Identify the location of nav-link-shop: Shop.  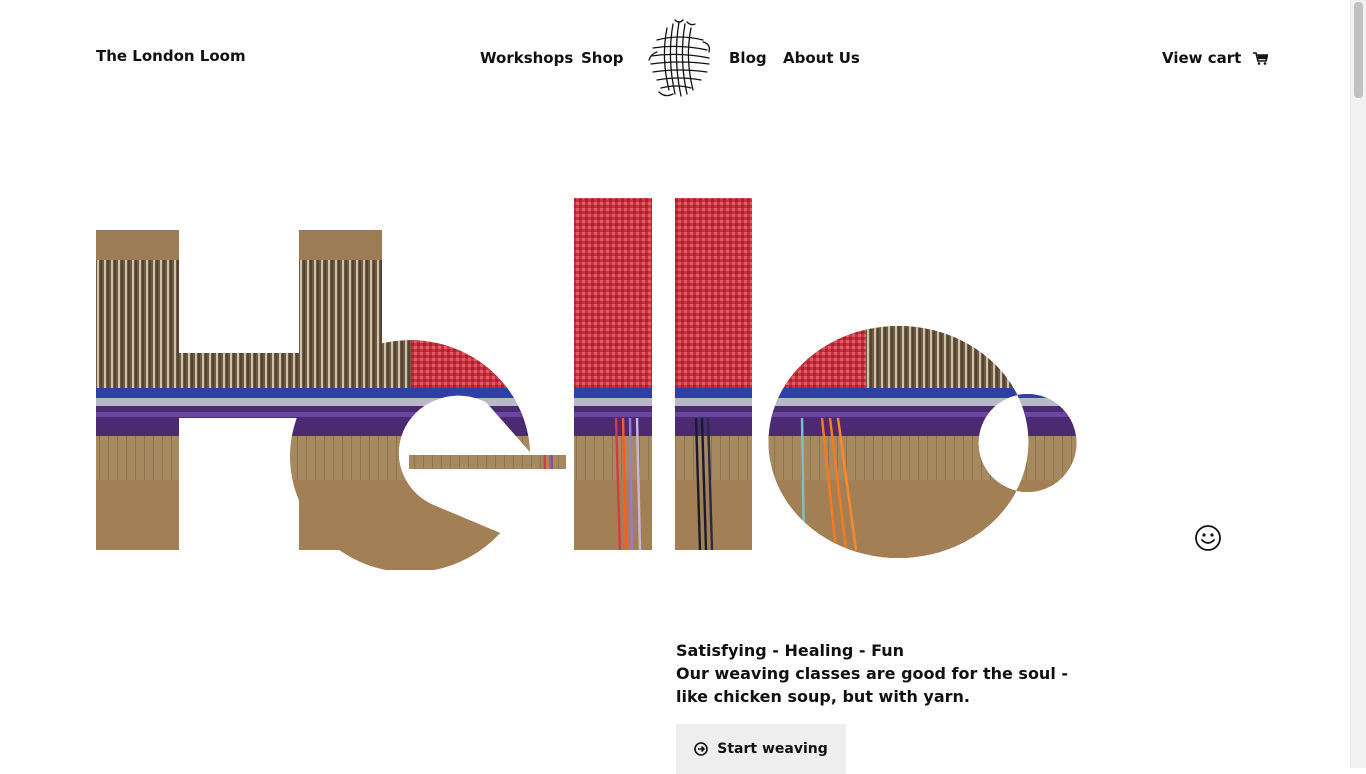
(602, 58).